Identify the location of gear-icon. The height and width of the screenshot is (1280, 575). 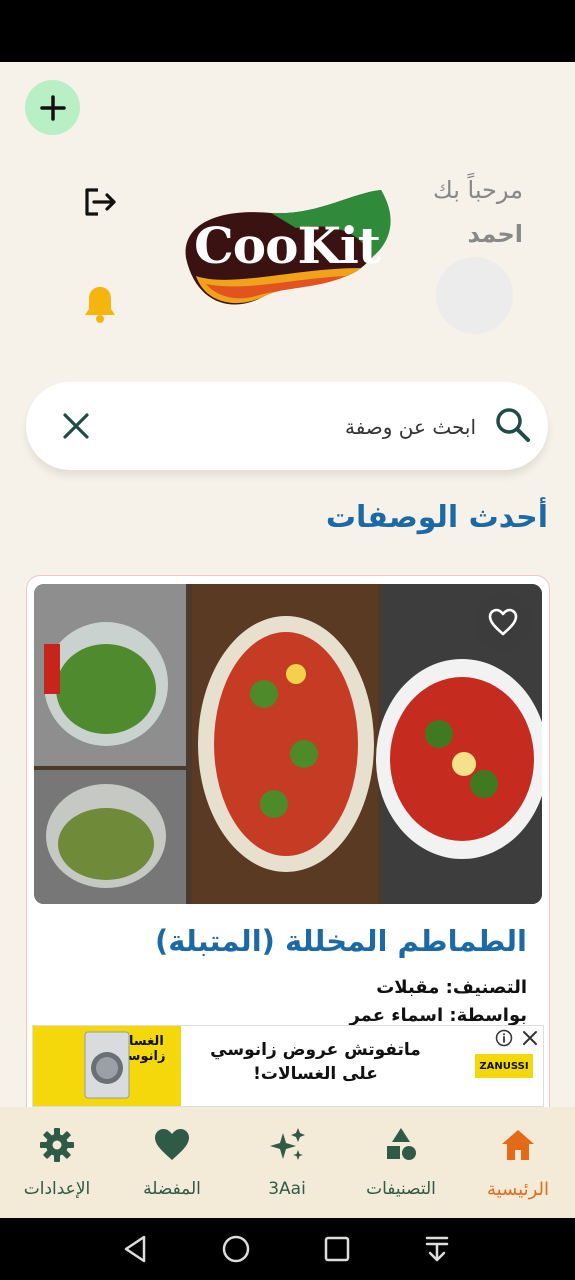
(57, 1145).